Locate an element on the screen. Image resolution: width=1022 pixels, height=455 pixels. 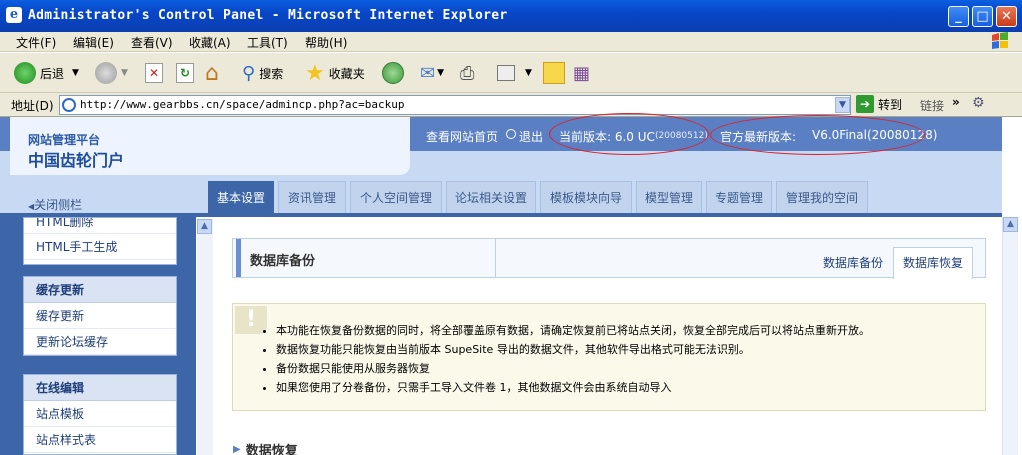
tab-my-space: 管理我的空间 is located at coordinates (822, 198).